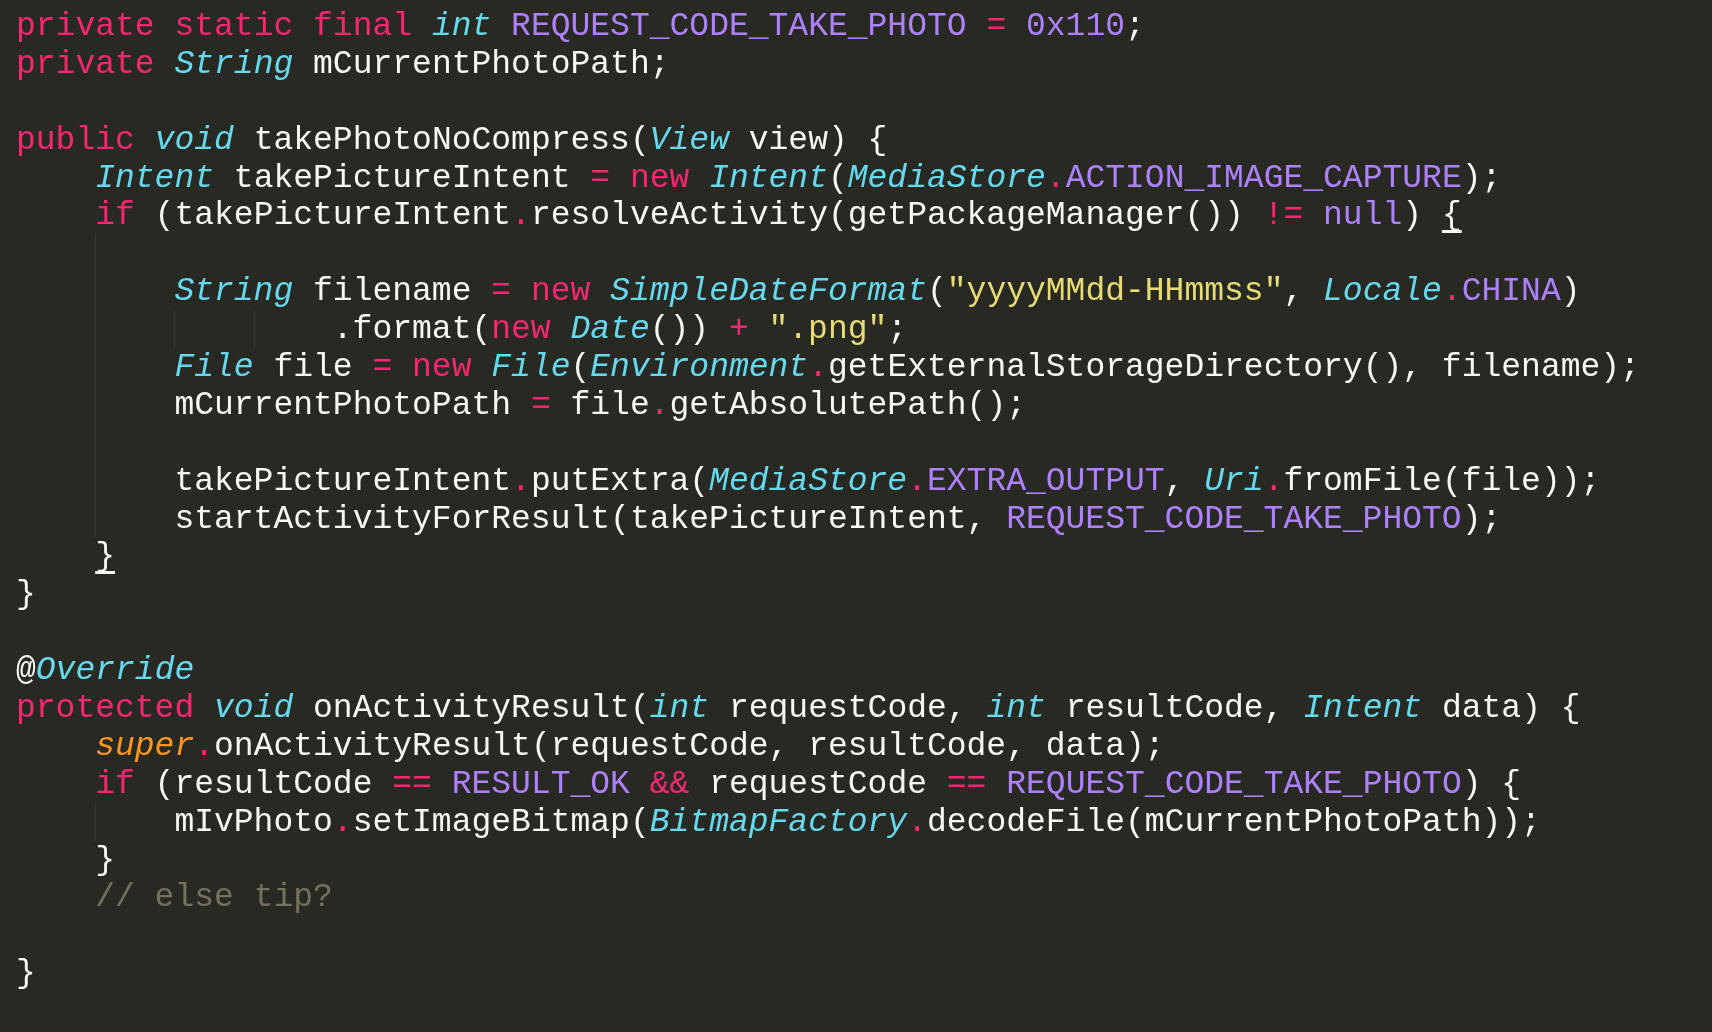 This screenshot has height=1032, width=1712. Describe the element at coordinates (877, 292) in the screenshot. I see `code-line: String filename = new SimpleDateFormat("yyyyMMdd-HHmmss", Locale.CHINA)` at that location.